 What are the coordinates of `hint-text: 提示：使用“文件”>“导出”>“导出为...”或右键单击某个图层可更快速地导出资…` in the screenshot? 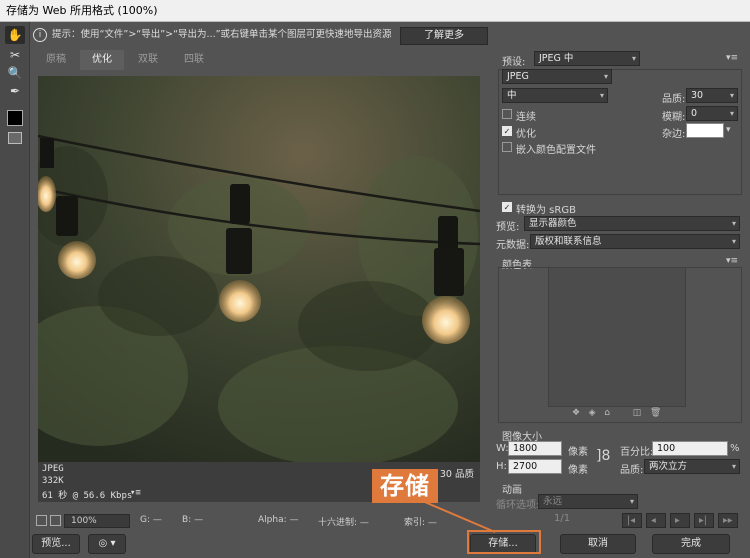 It's located at (222, 34).